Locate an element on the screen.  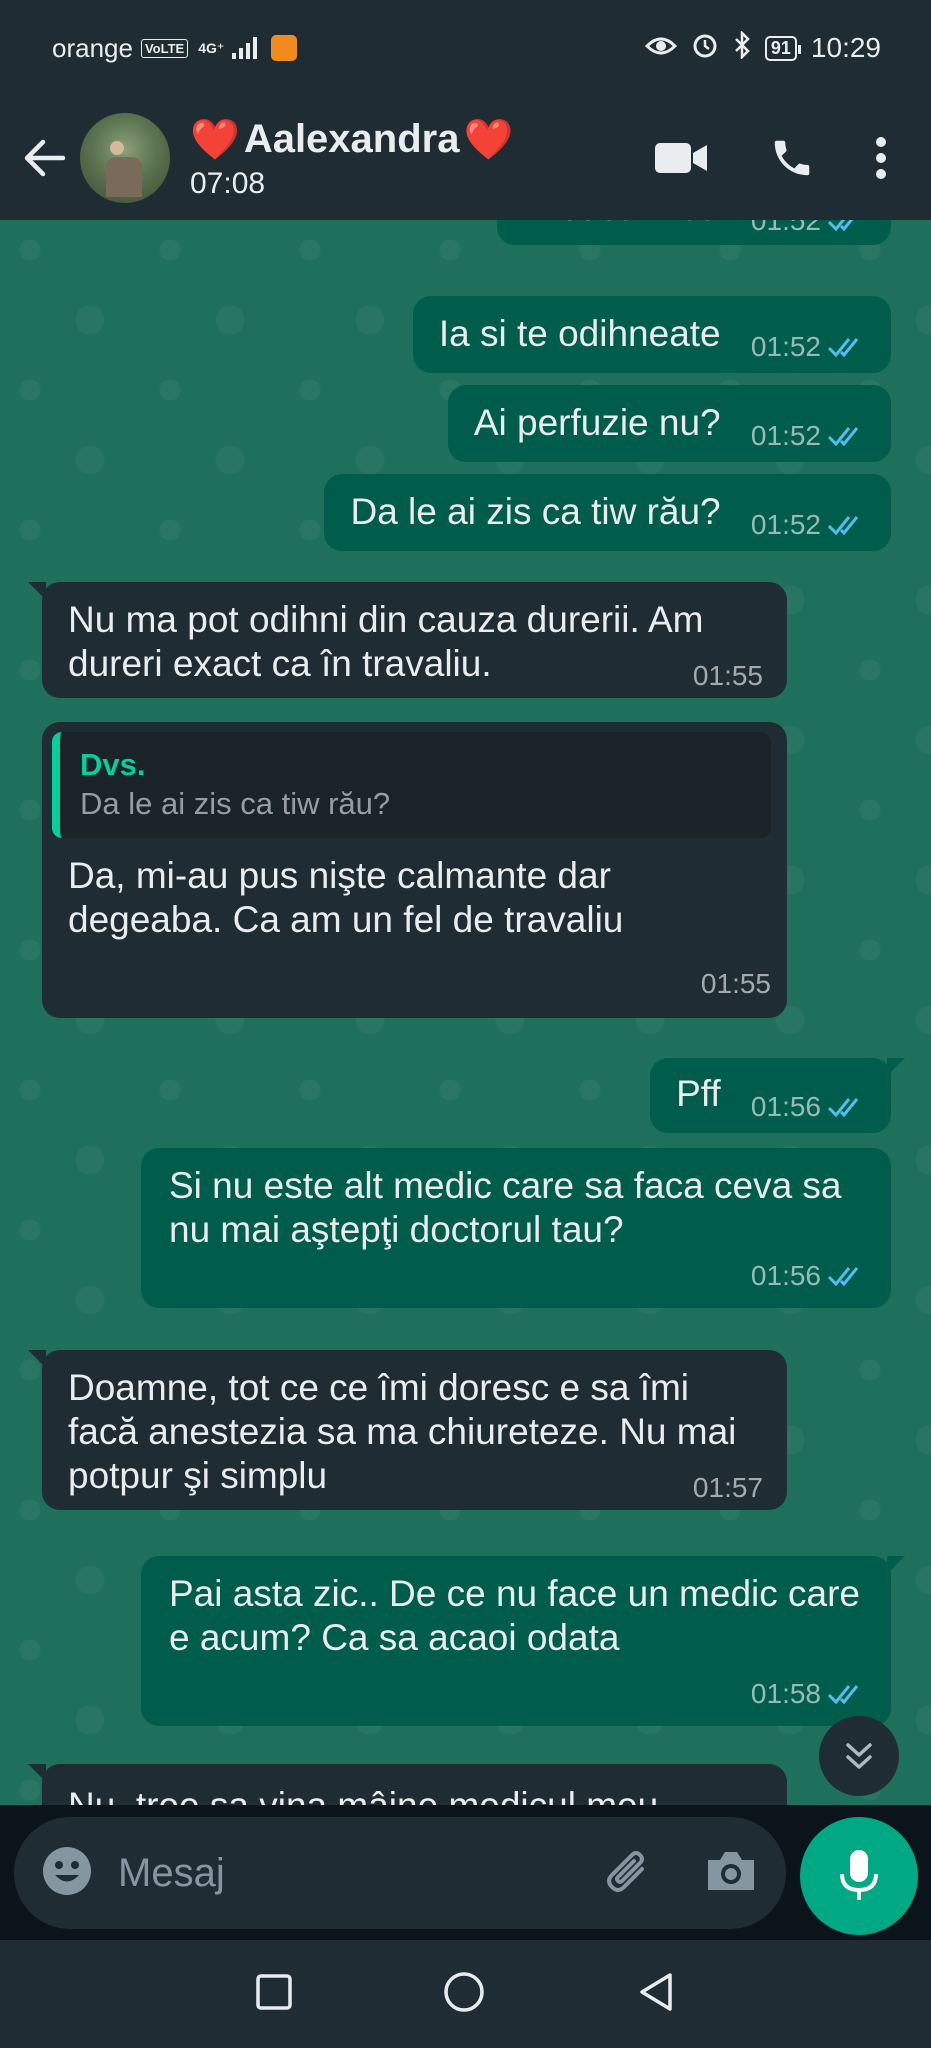
arrow-left-icon is located at coordinates (45, 158).